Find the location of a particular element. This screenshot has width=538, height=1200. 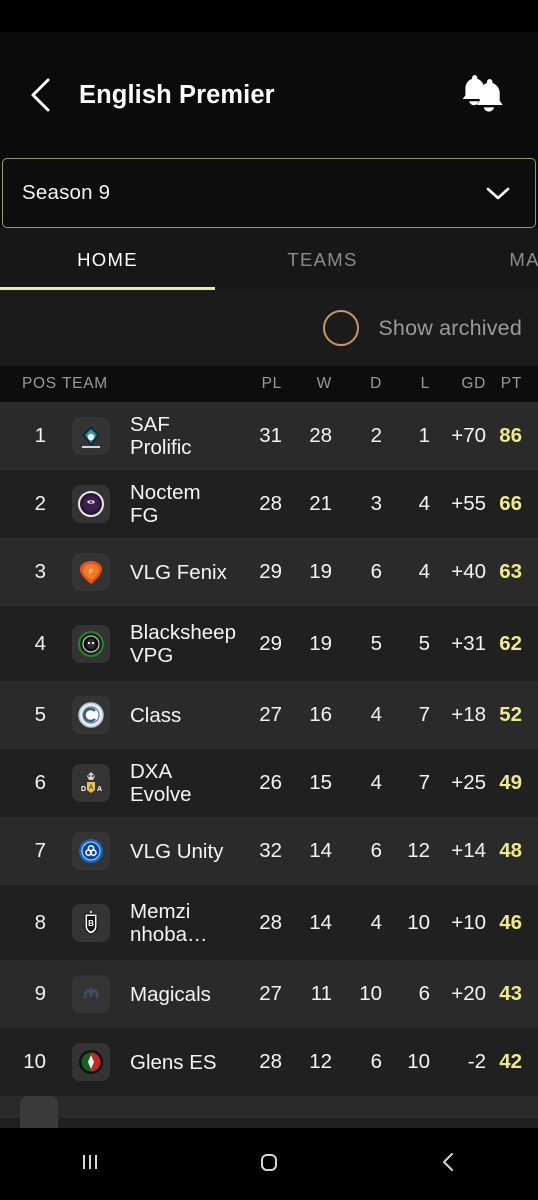

back-button-system is located at coordinates (448, 1164).